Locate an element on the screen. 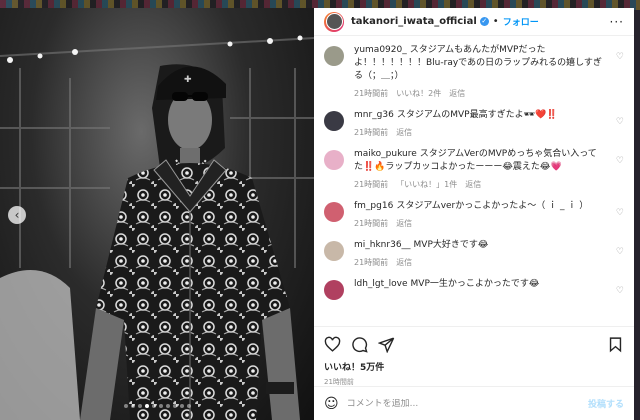  heart-icon is located at coordinates (332, 344).